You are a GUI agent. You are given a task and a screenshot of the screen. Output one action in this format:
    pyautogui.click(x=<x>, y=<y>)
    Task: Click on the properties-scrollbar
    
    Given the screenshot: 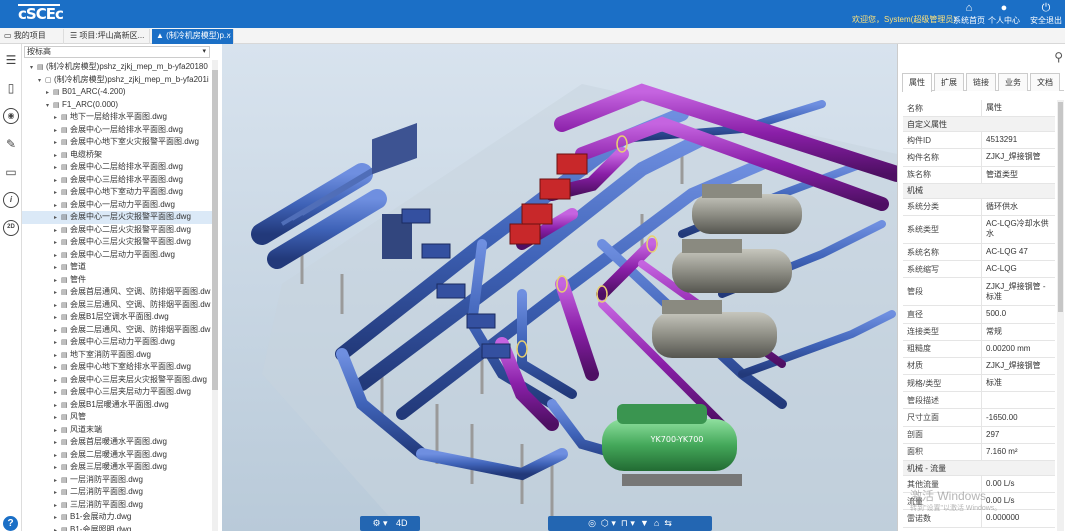 What is the action you would take?
    pyautogui.click(x=1060, y=315)
    